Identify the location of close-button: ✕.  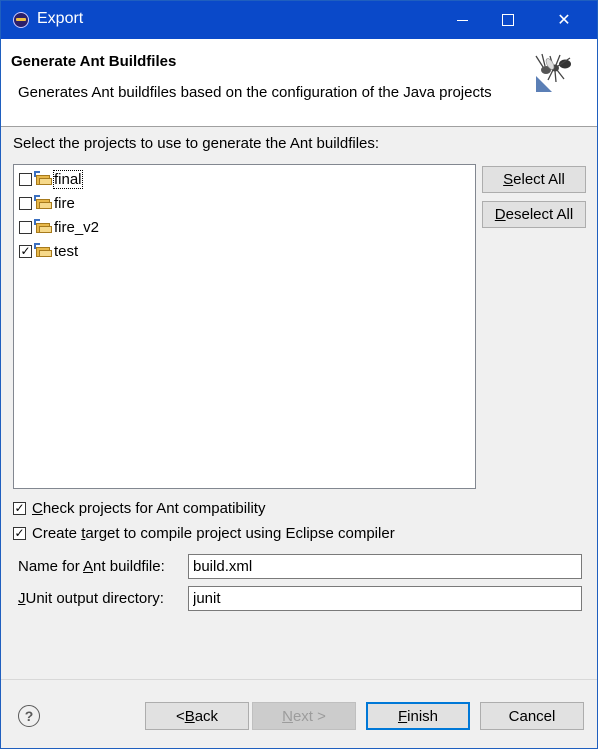
(564, 20).